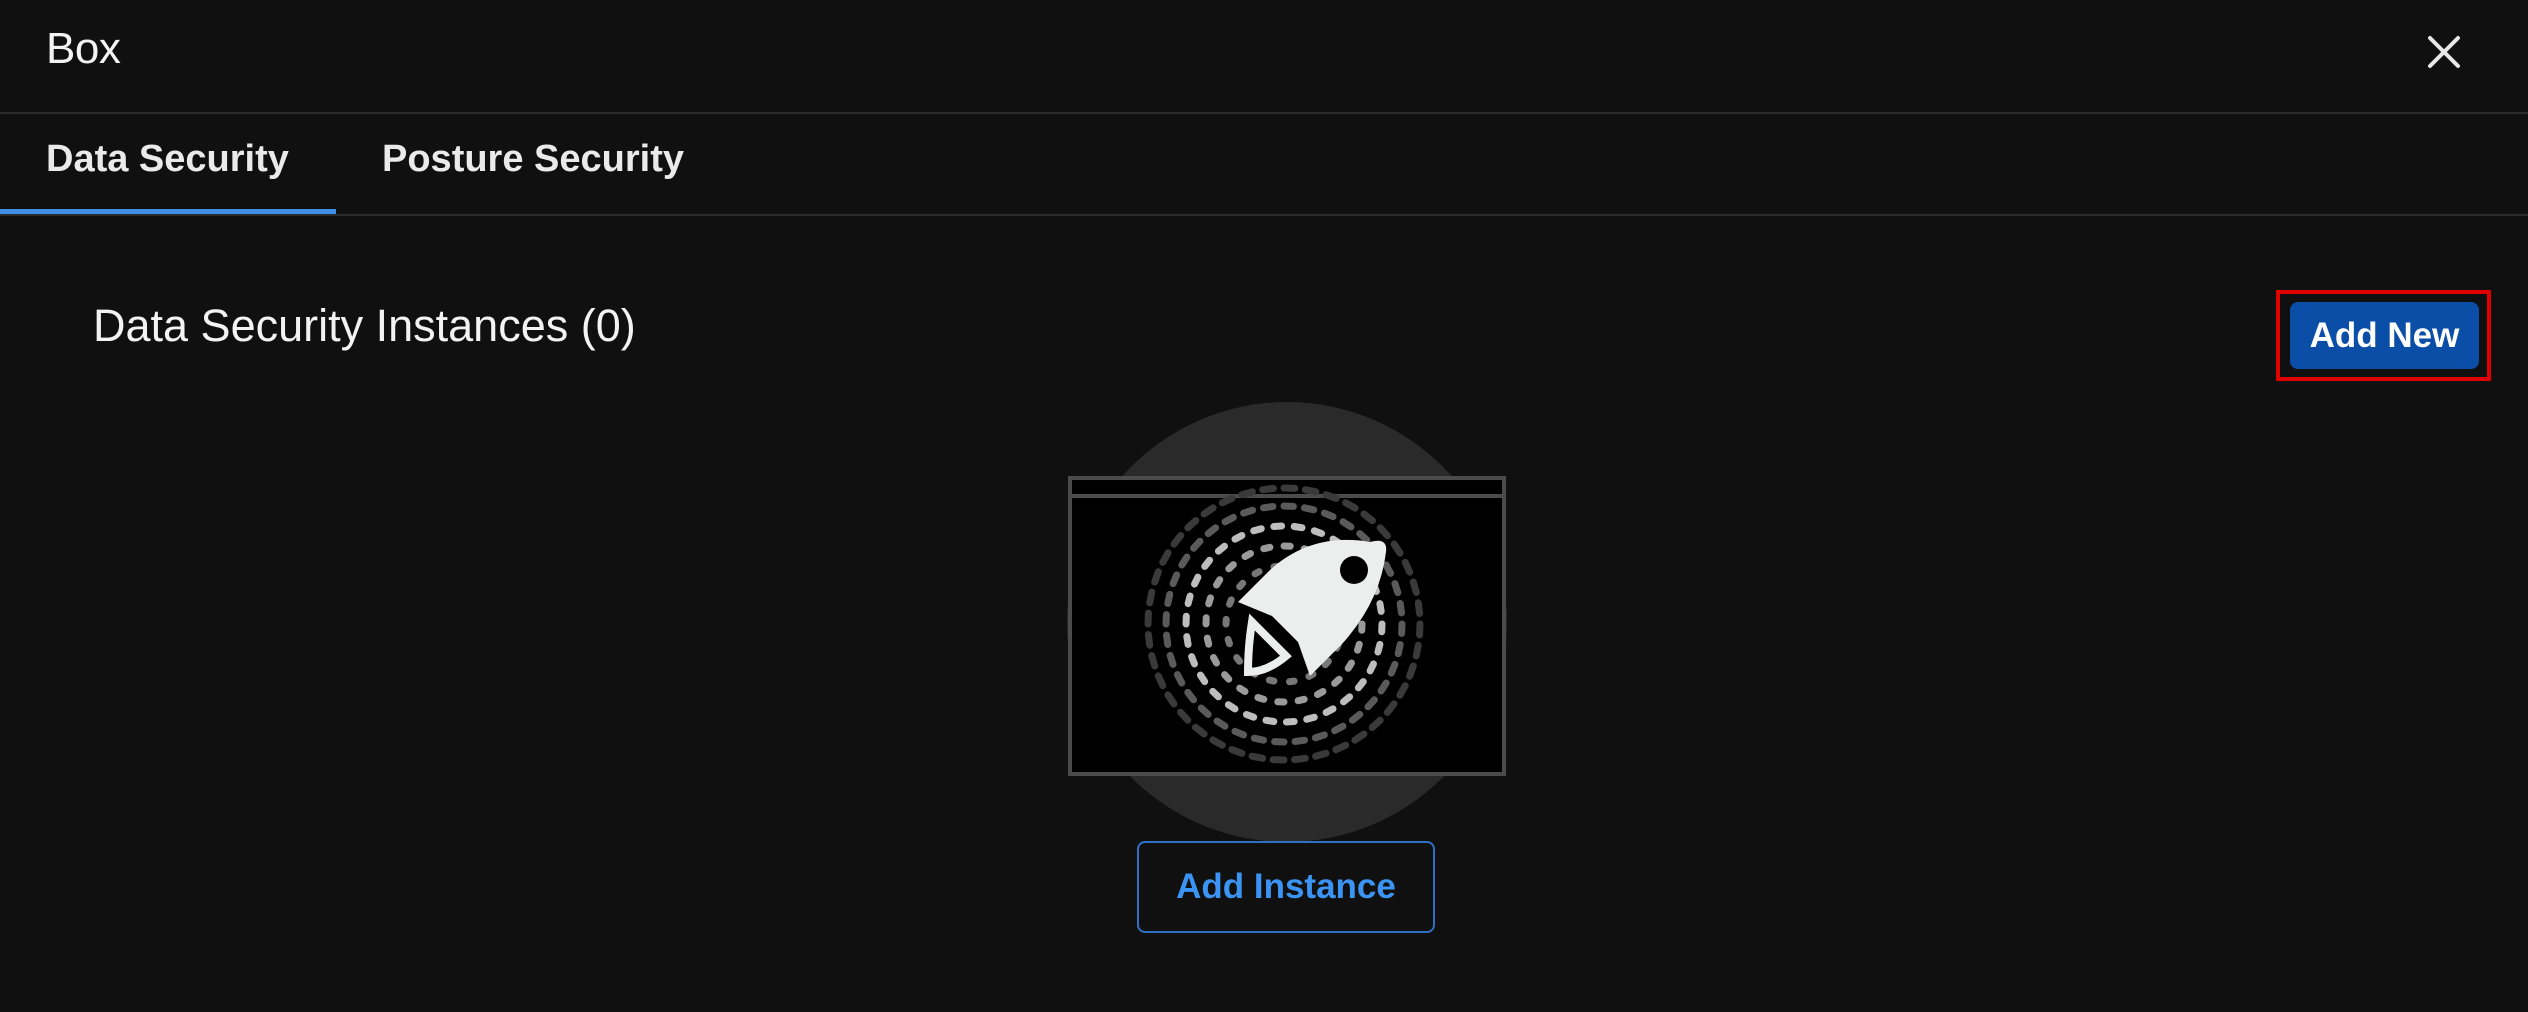  What do you see at coordinates (1287, 622) in the screenshot?
I see `empty-state-illustration` at bounding box center [1287, 622].